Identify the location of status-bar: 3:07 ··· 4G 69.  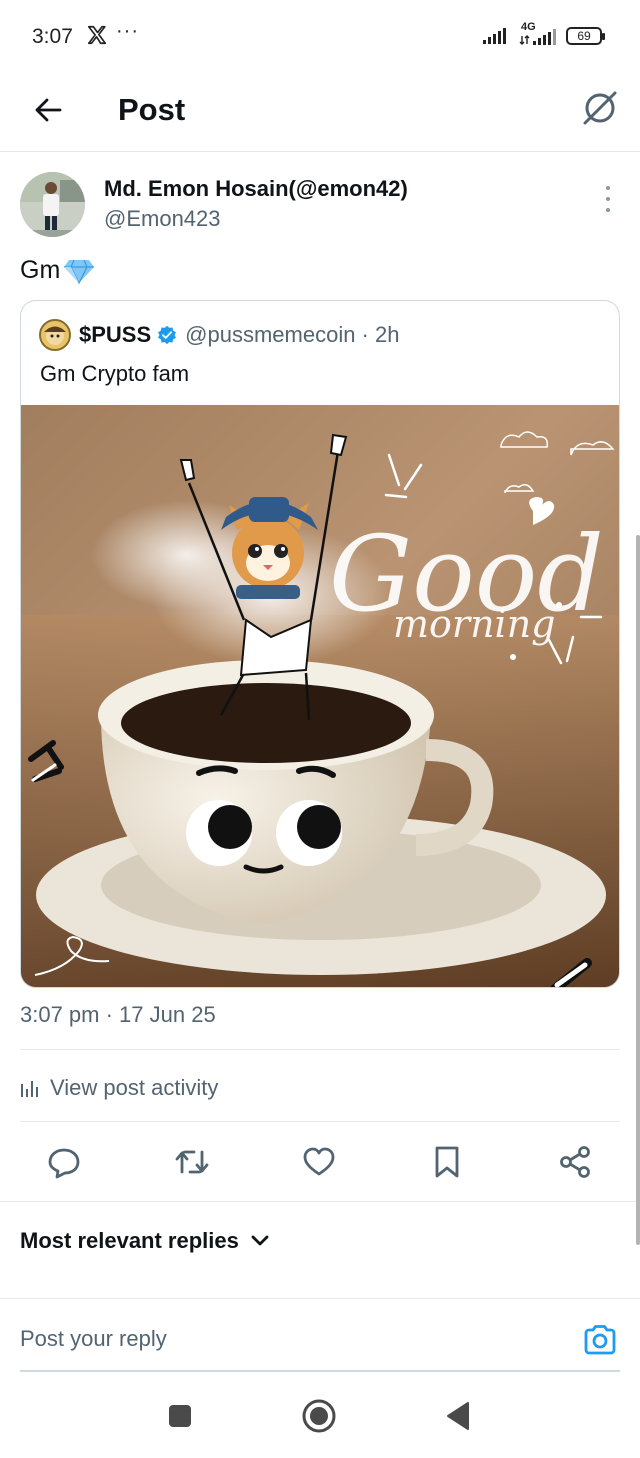
(320, 36).